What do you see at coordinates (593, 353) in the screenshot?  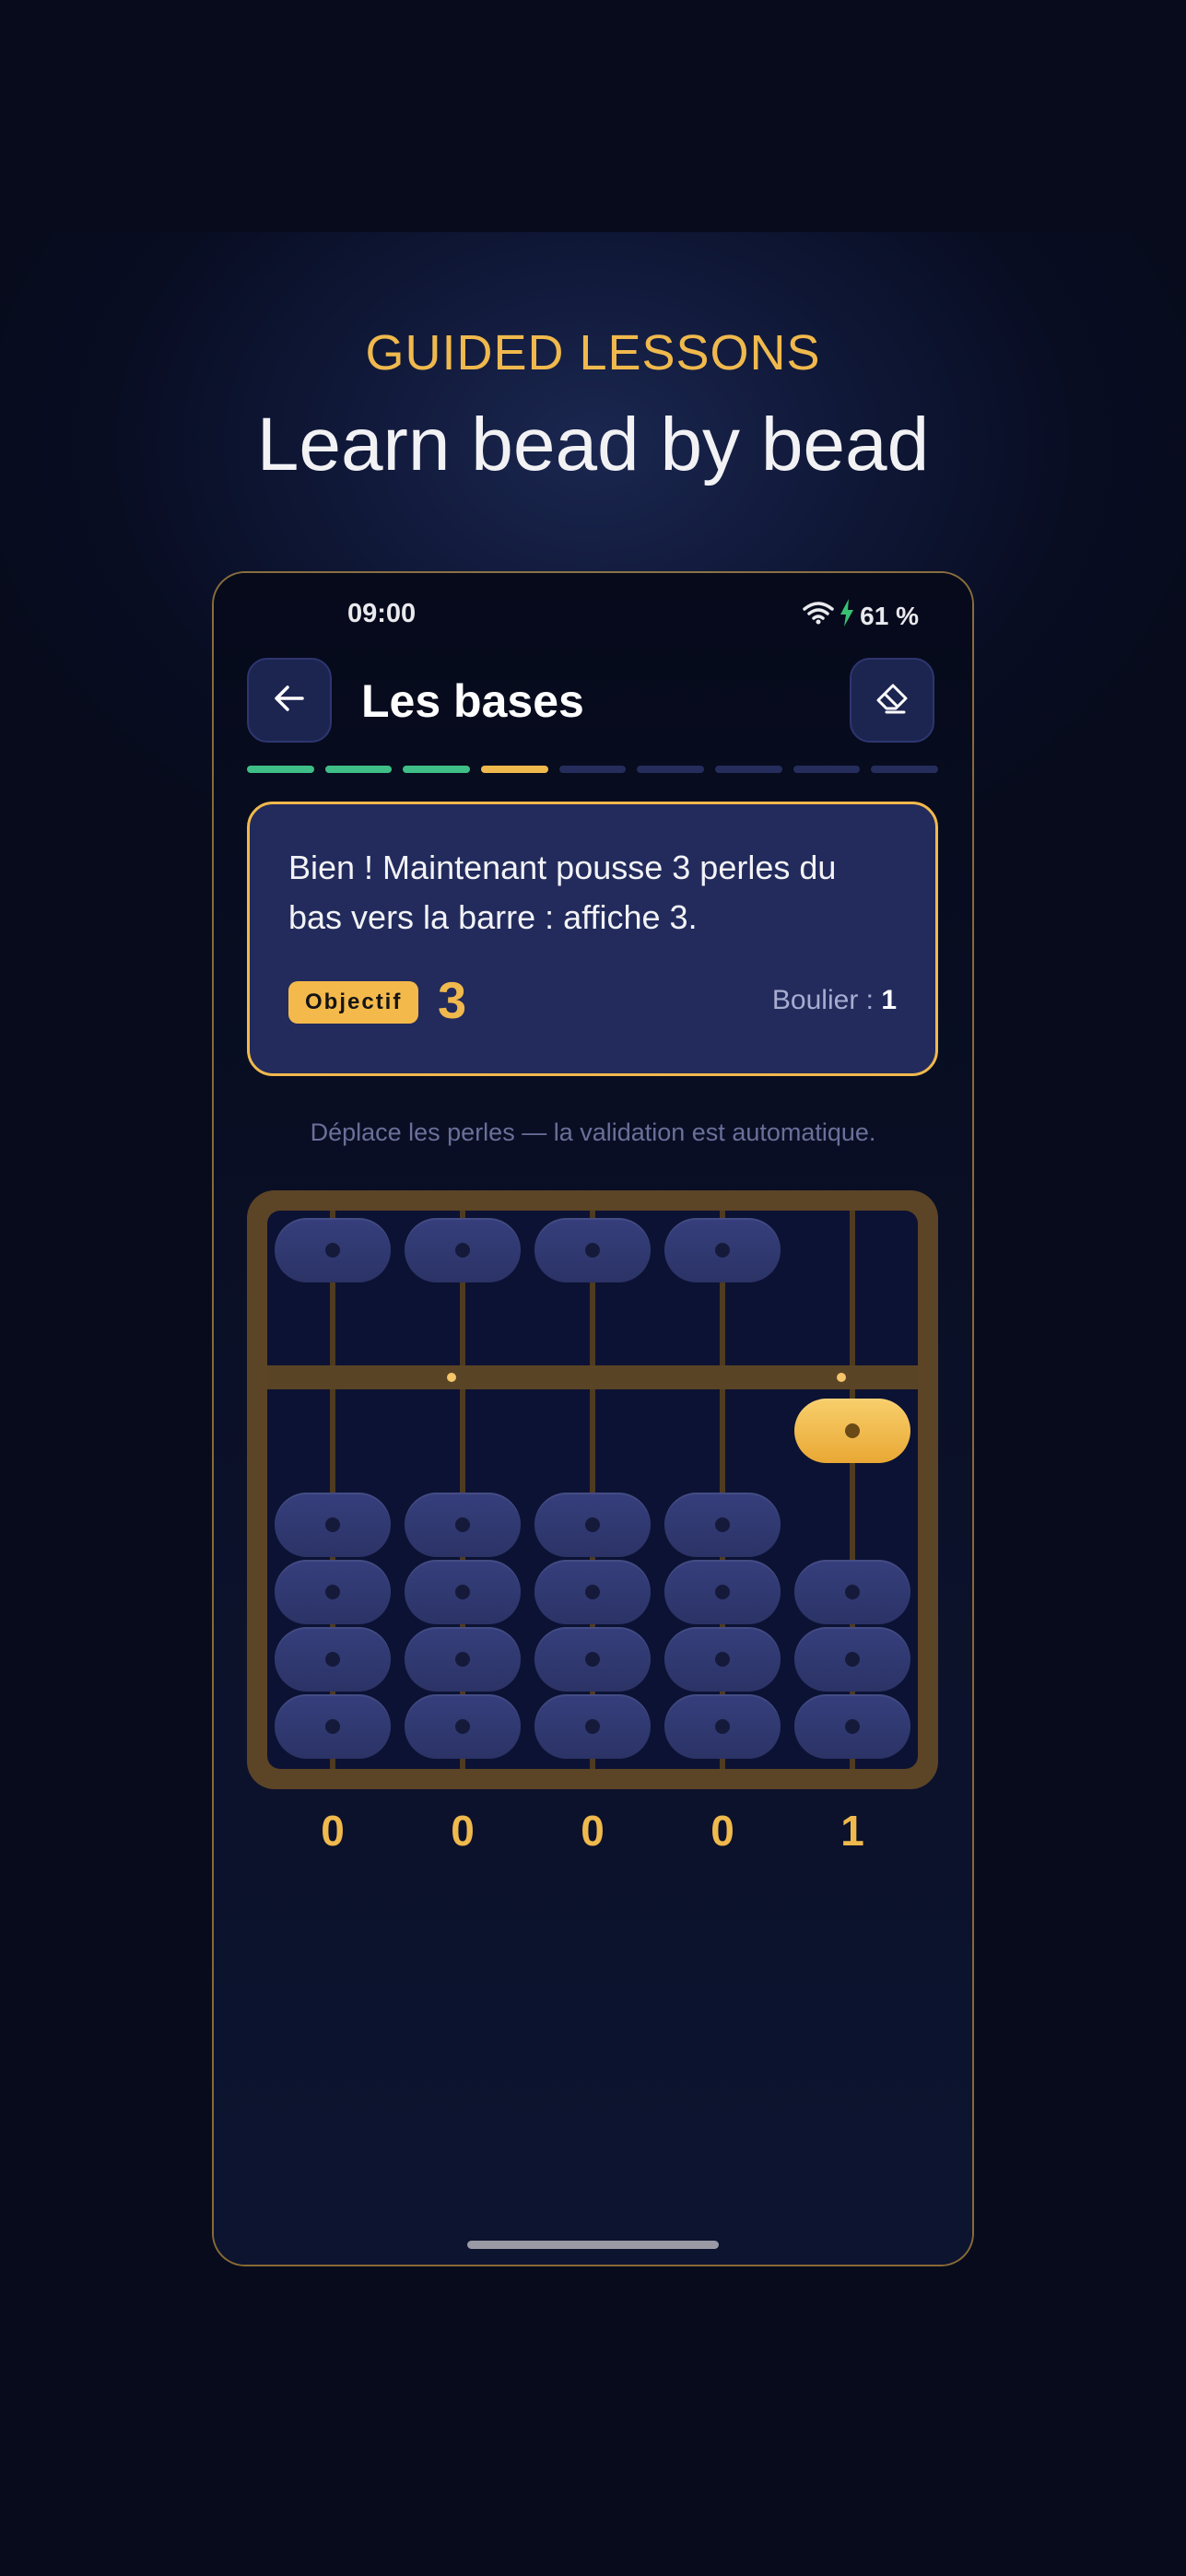 I see `promo-eyebrow: GUIDED LESSONS` at bounding box center [593, 353].